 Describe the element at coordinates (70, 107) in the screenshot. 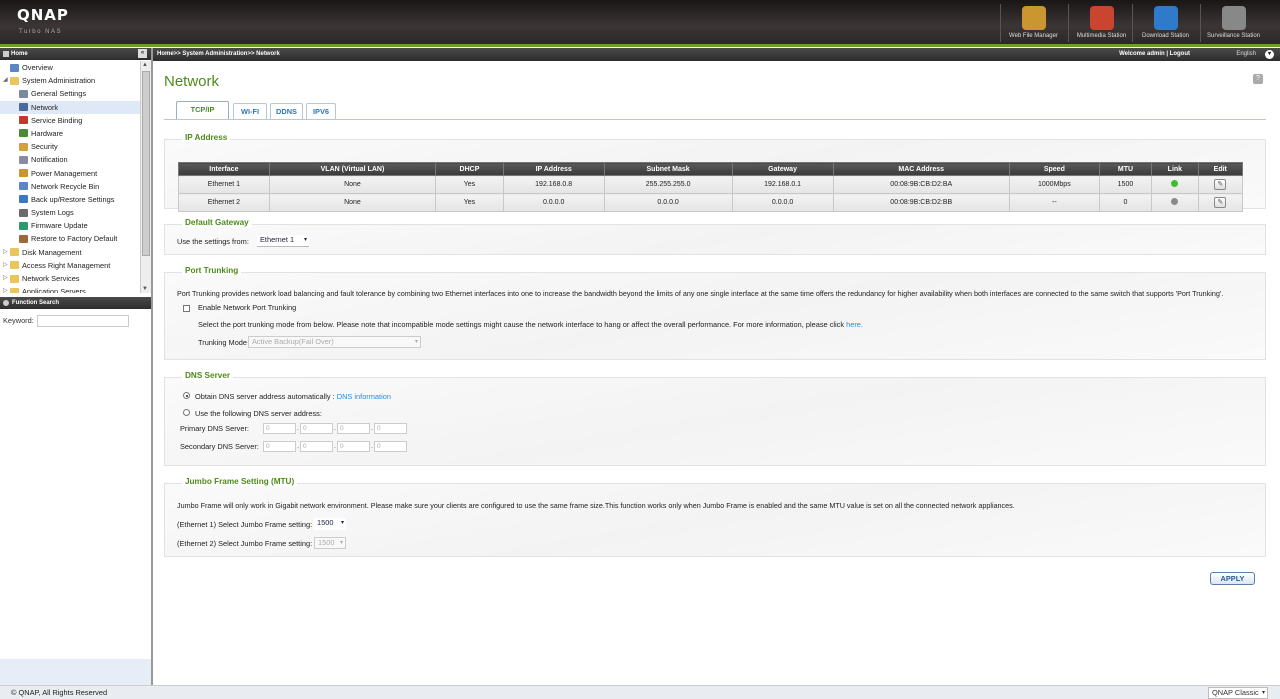

I see `sidebar-item-network: Network` at that location.